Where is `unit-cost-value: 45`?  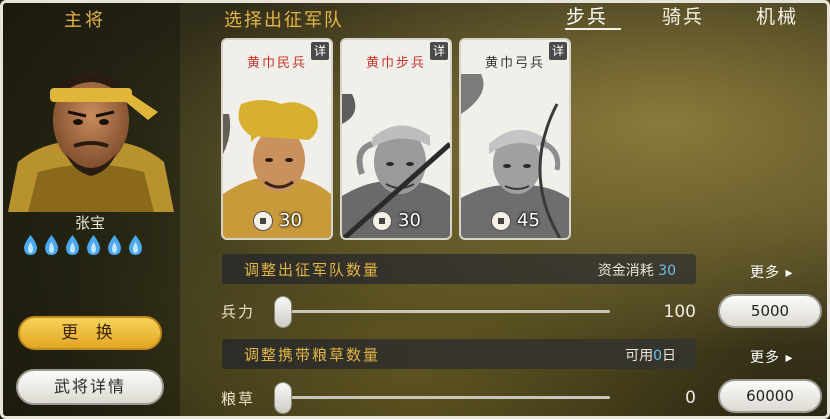 unit-cost-value: 45 is located at coordinates (528, 220).